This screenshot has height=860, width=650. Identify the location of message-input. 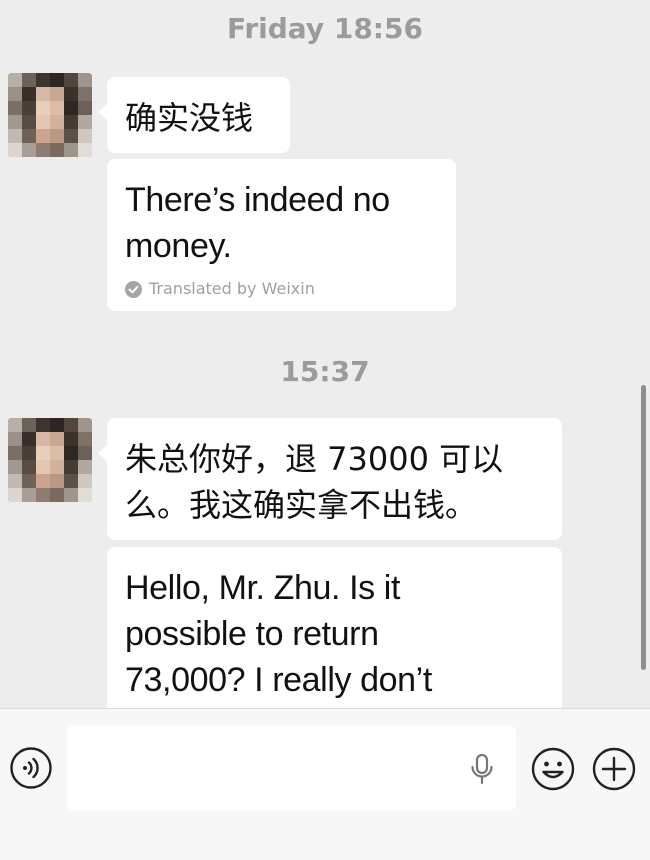
(291, 768).